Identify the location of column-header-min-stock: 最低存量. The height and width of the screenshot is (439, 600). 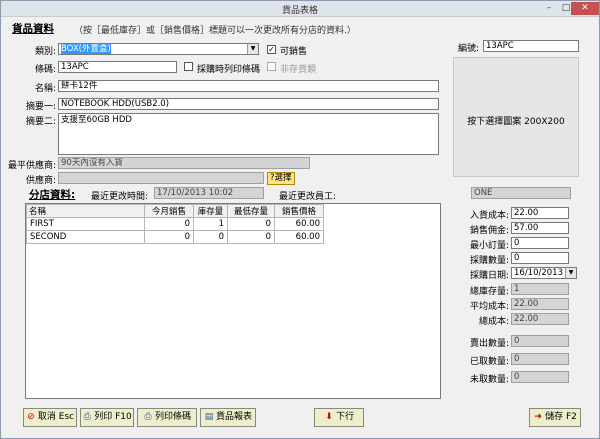
(251, 211).